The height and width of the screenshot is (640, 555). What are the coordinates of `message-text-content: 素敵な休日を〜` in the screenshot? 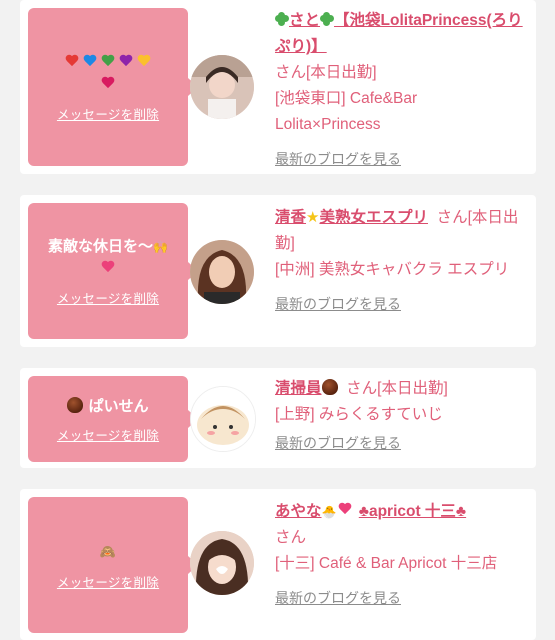 It's located at (101, 246).